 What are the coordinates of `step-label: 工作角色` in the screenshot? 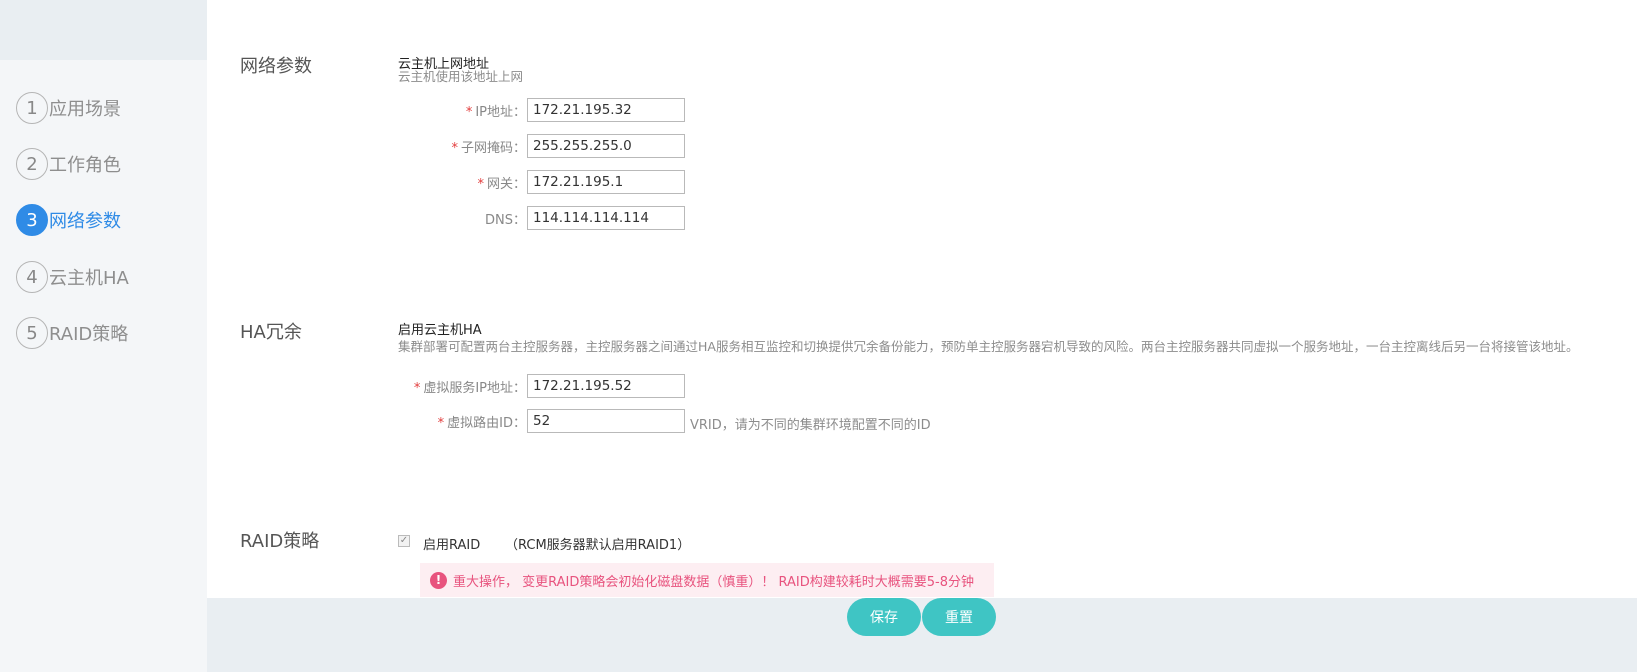 It's located at (85, 165).